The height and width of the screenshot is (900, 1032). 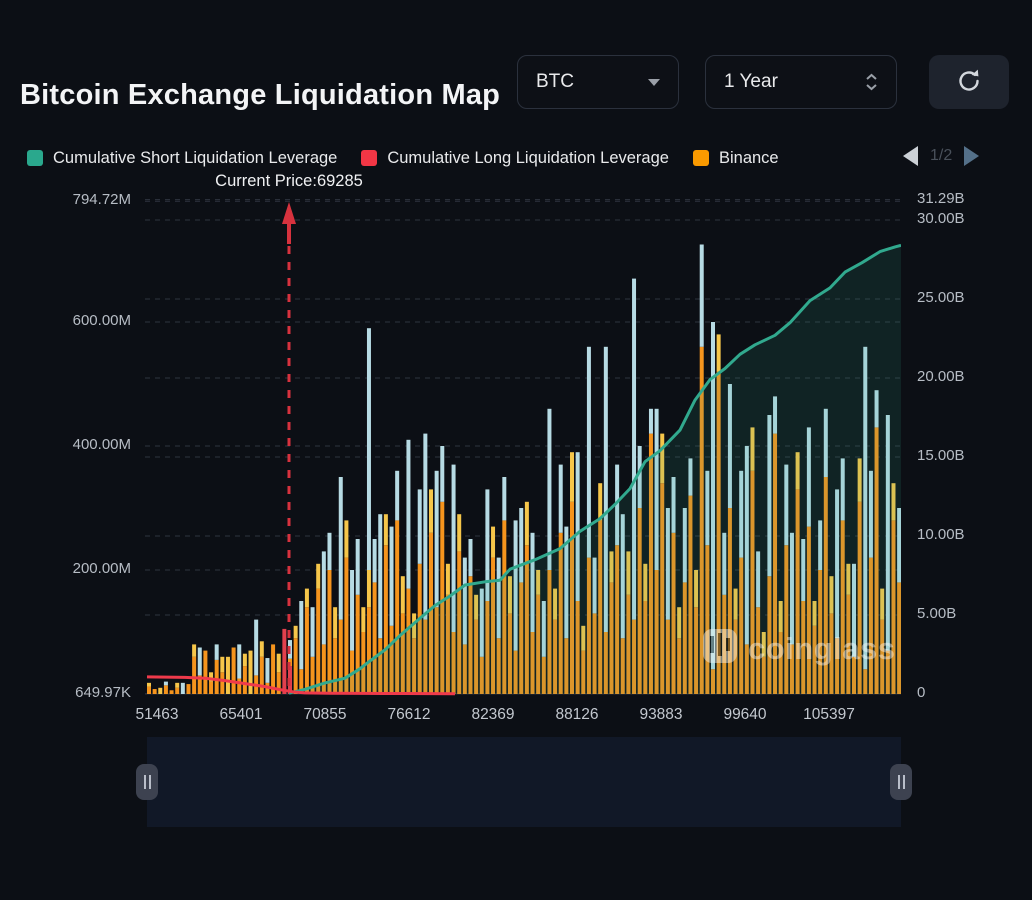 I want to click on up-down-chevrons-icon, so click(x=871, y=82).